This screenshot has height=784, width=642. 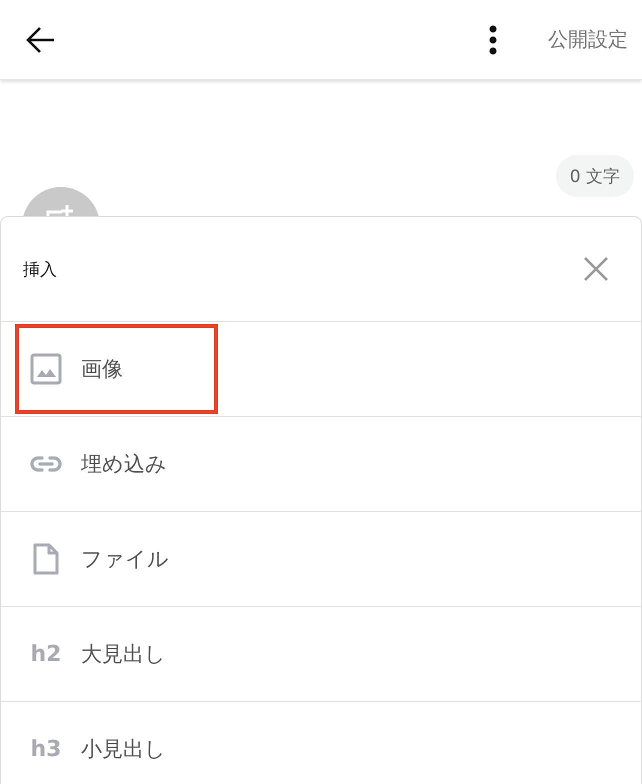 What do you see at coordinates (123, 749) in the screenshot?
I see `option-label: 小見出し` at bounding box center [123, 749].